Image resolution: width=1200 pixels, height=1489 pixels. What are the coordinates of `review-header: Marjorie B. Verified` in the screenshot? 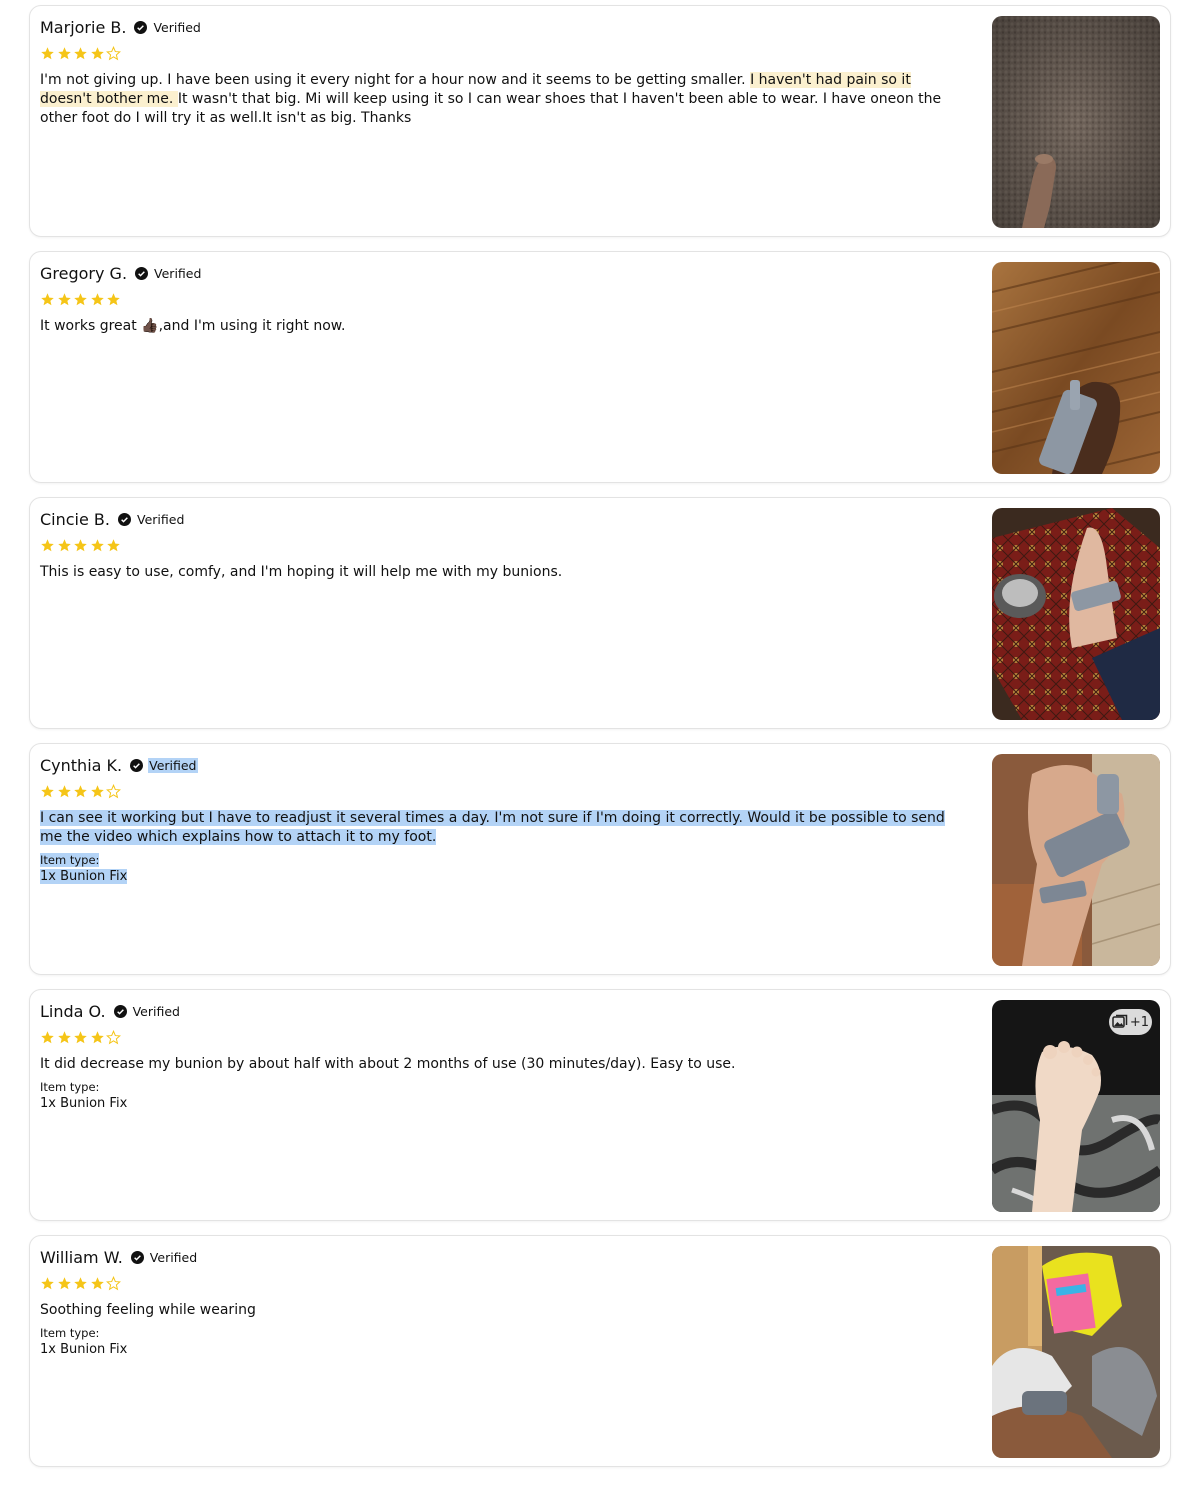 It's located at (495, 27).